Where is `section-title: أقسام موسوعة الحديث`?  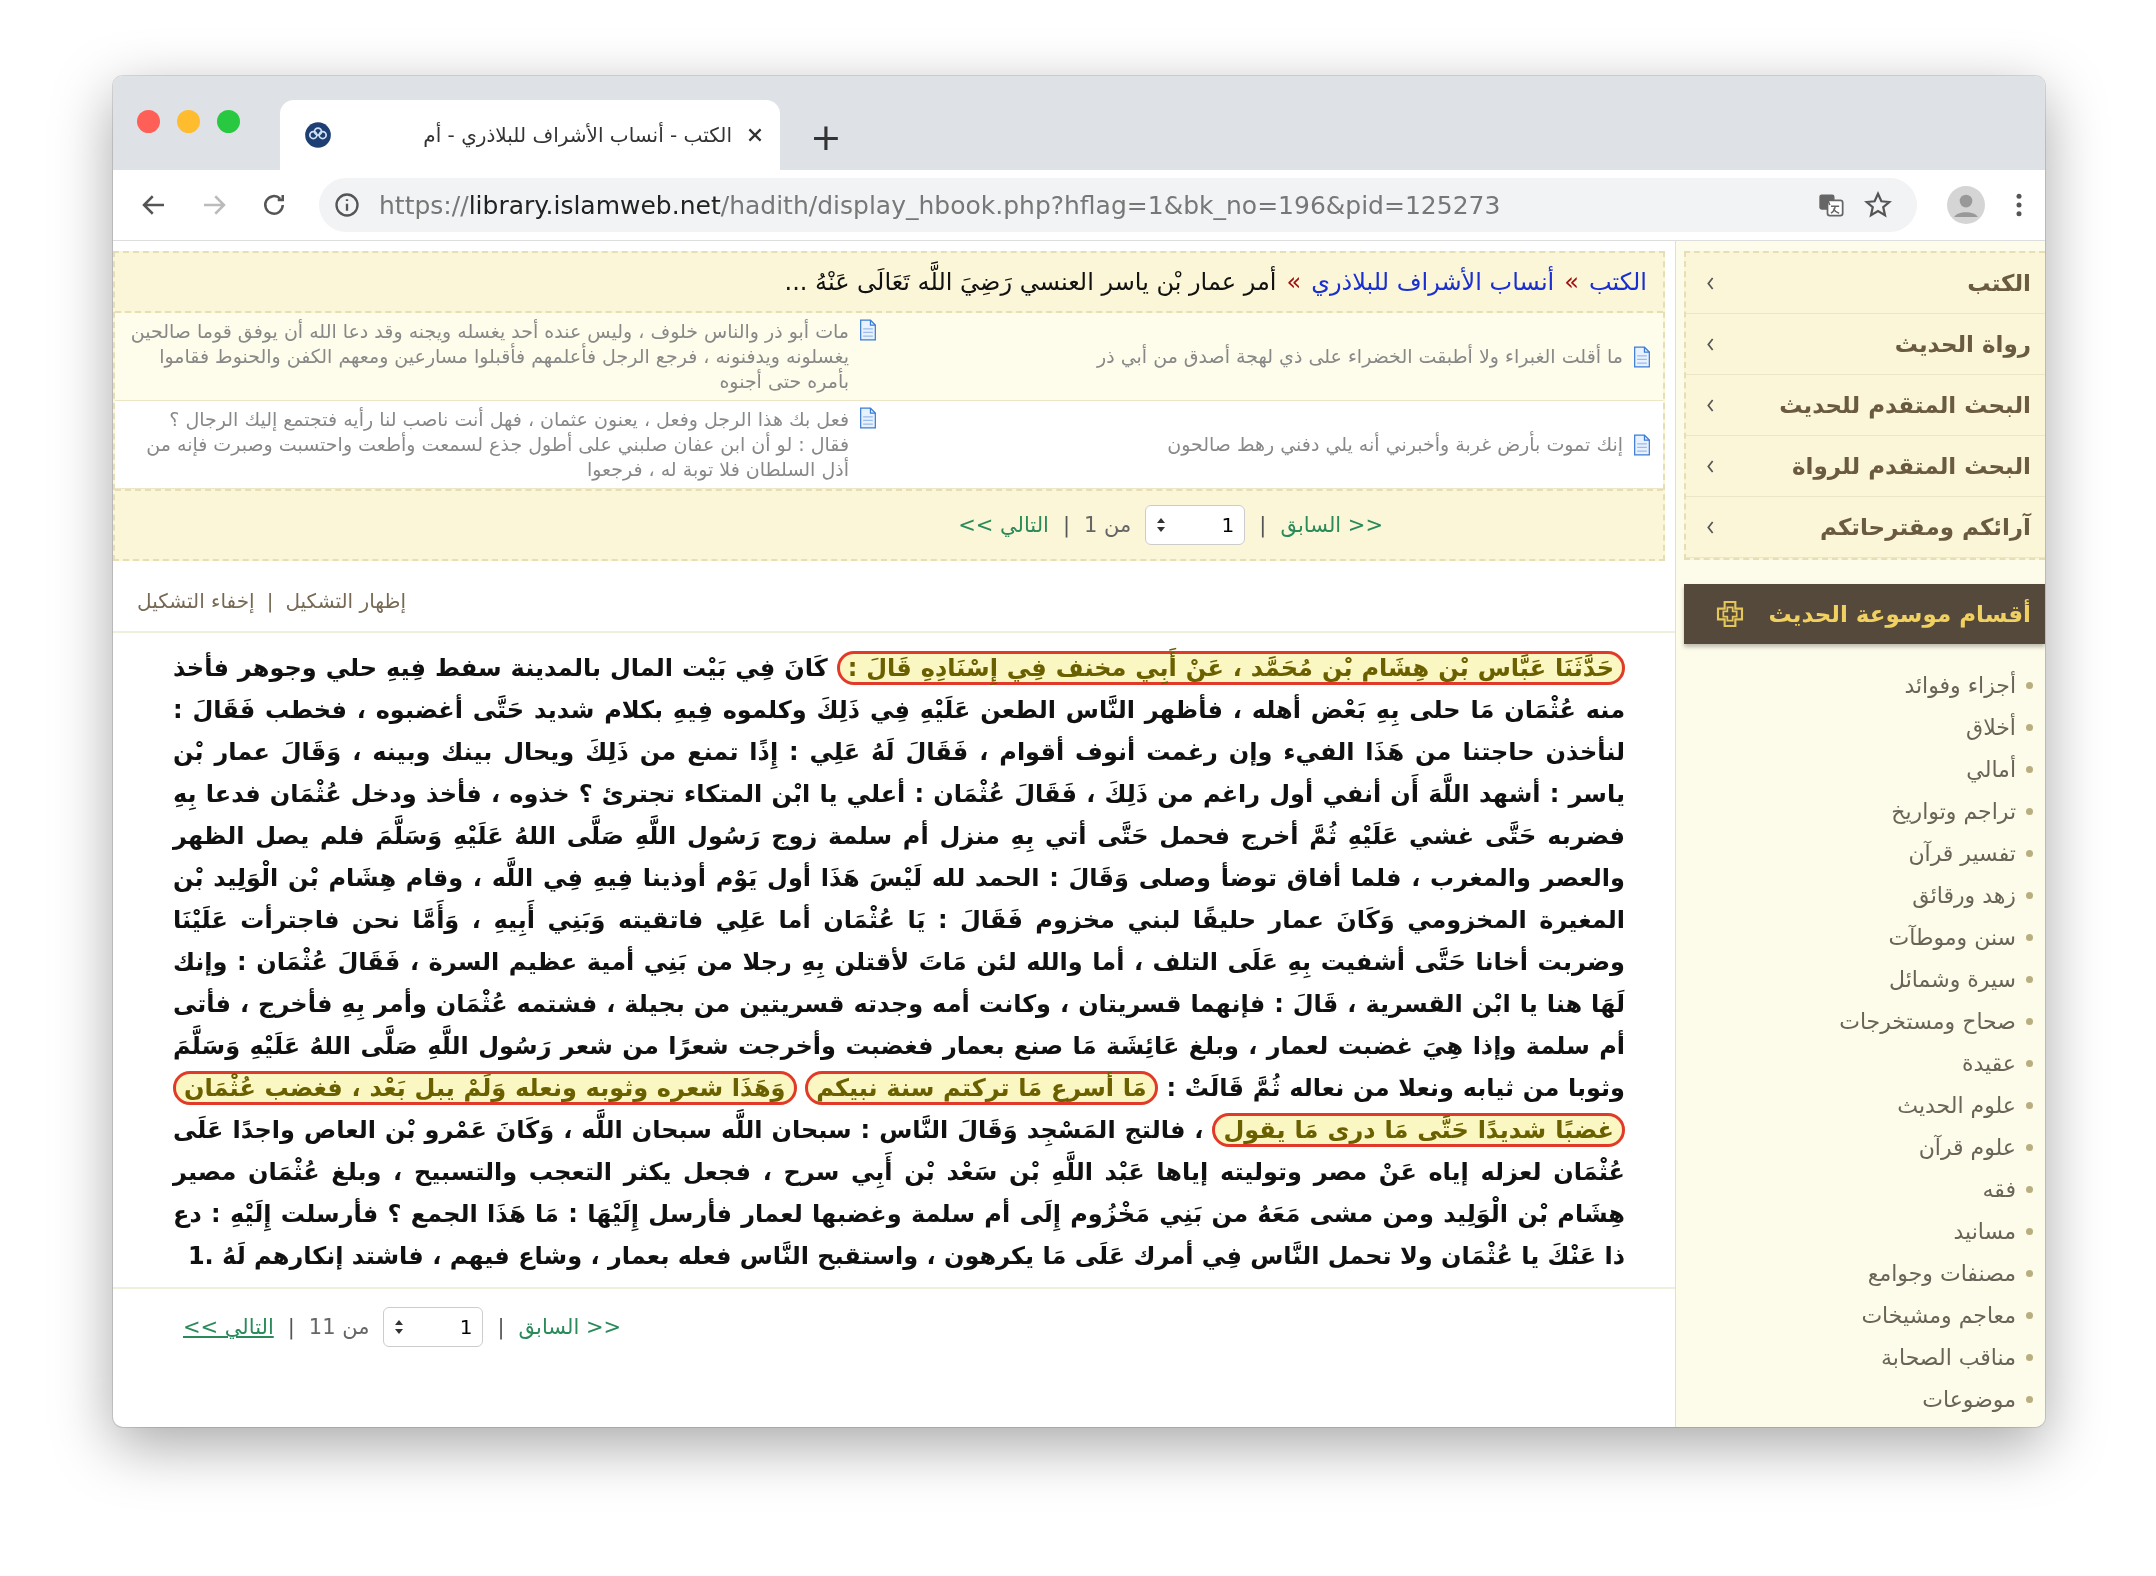
section-title: أقسام موسوعة الحديث is located at coordinates (1899, 614).